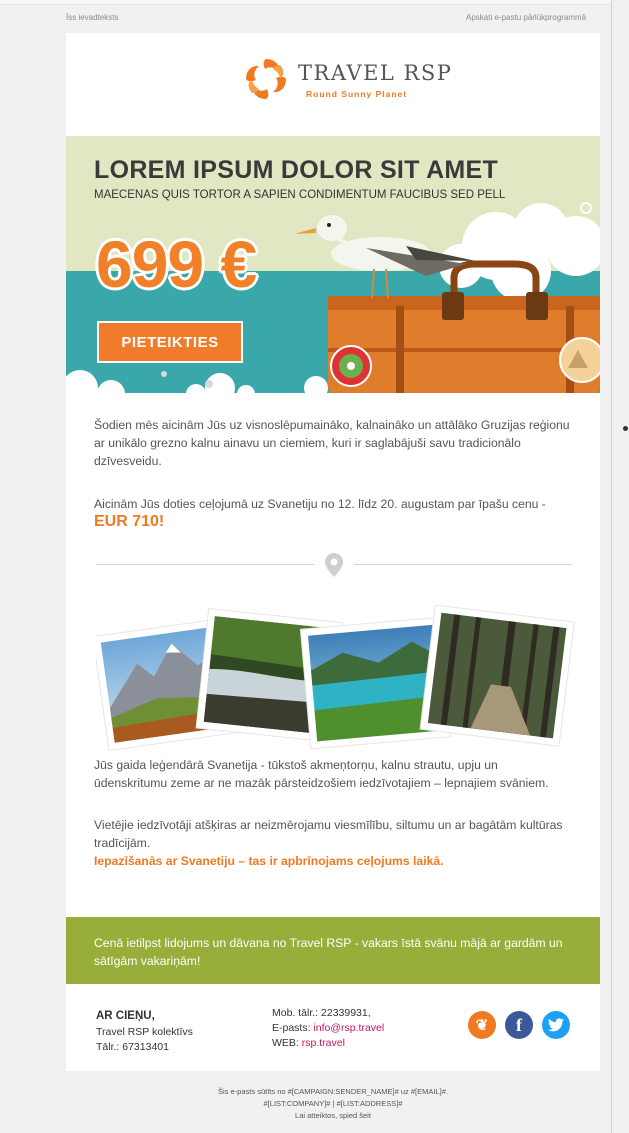  Describe the element at coordinates (625, 428) in the screenshot. I see `scroll-marker` at that location.